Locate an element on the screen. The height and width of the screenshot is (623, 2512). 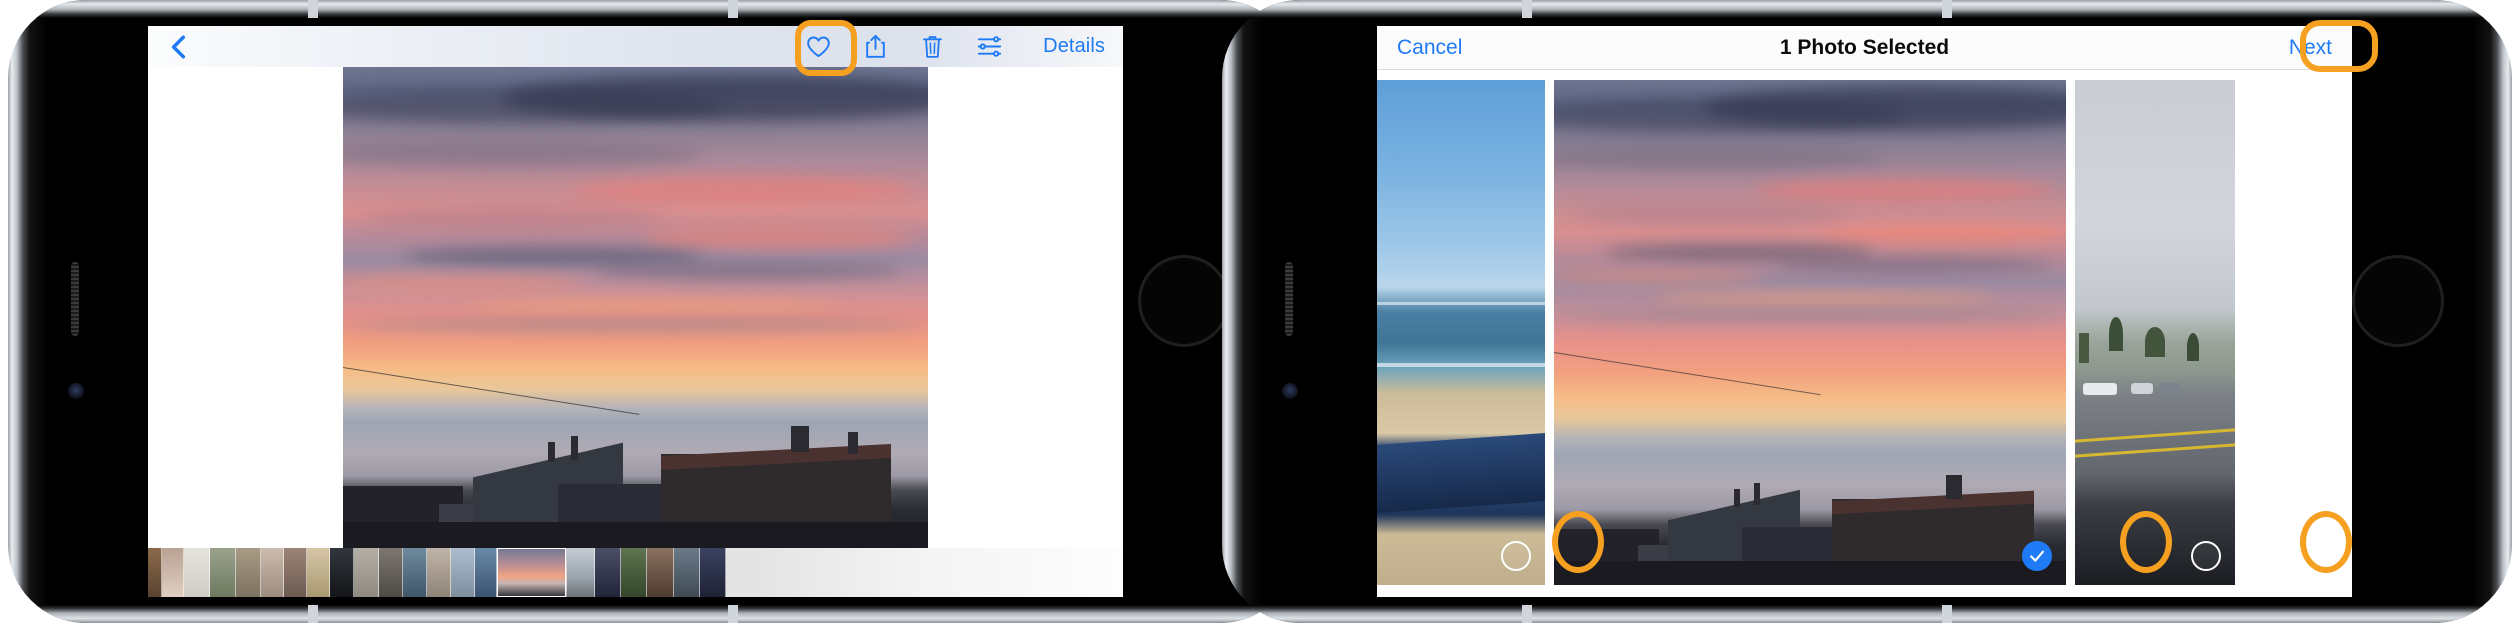
share-icon is located at coordinates (875, 46).